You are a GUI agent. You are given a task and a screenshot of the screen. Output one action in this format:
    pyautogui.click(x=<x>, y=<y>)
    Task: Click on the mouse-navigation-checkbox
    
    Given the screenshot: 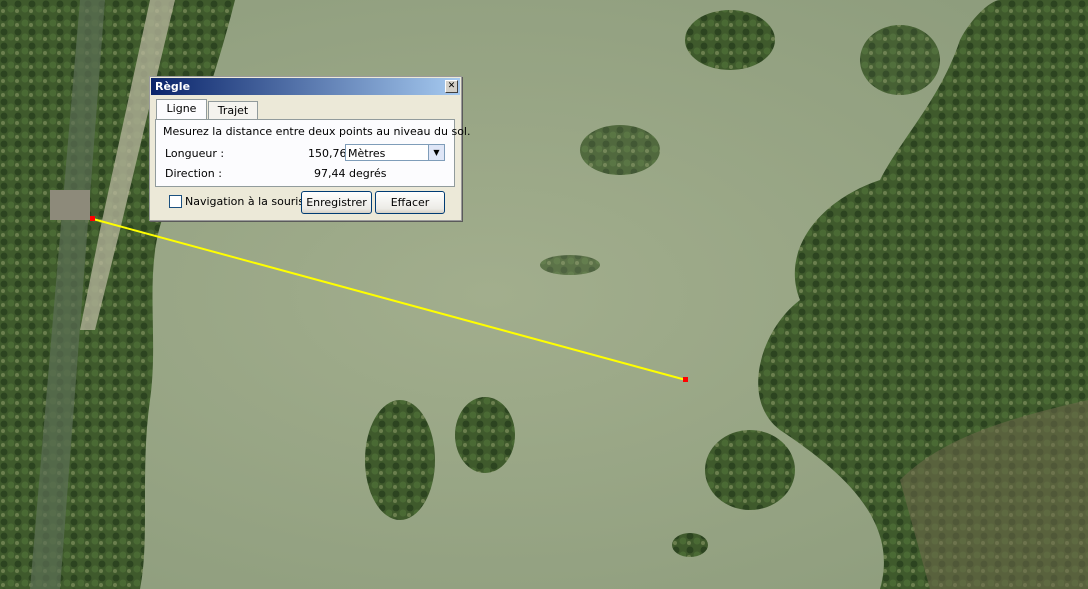 What is the action you would take?
    pyautogui.click(x=175, y=201)
    